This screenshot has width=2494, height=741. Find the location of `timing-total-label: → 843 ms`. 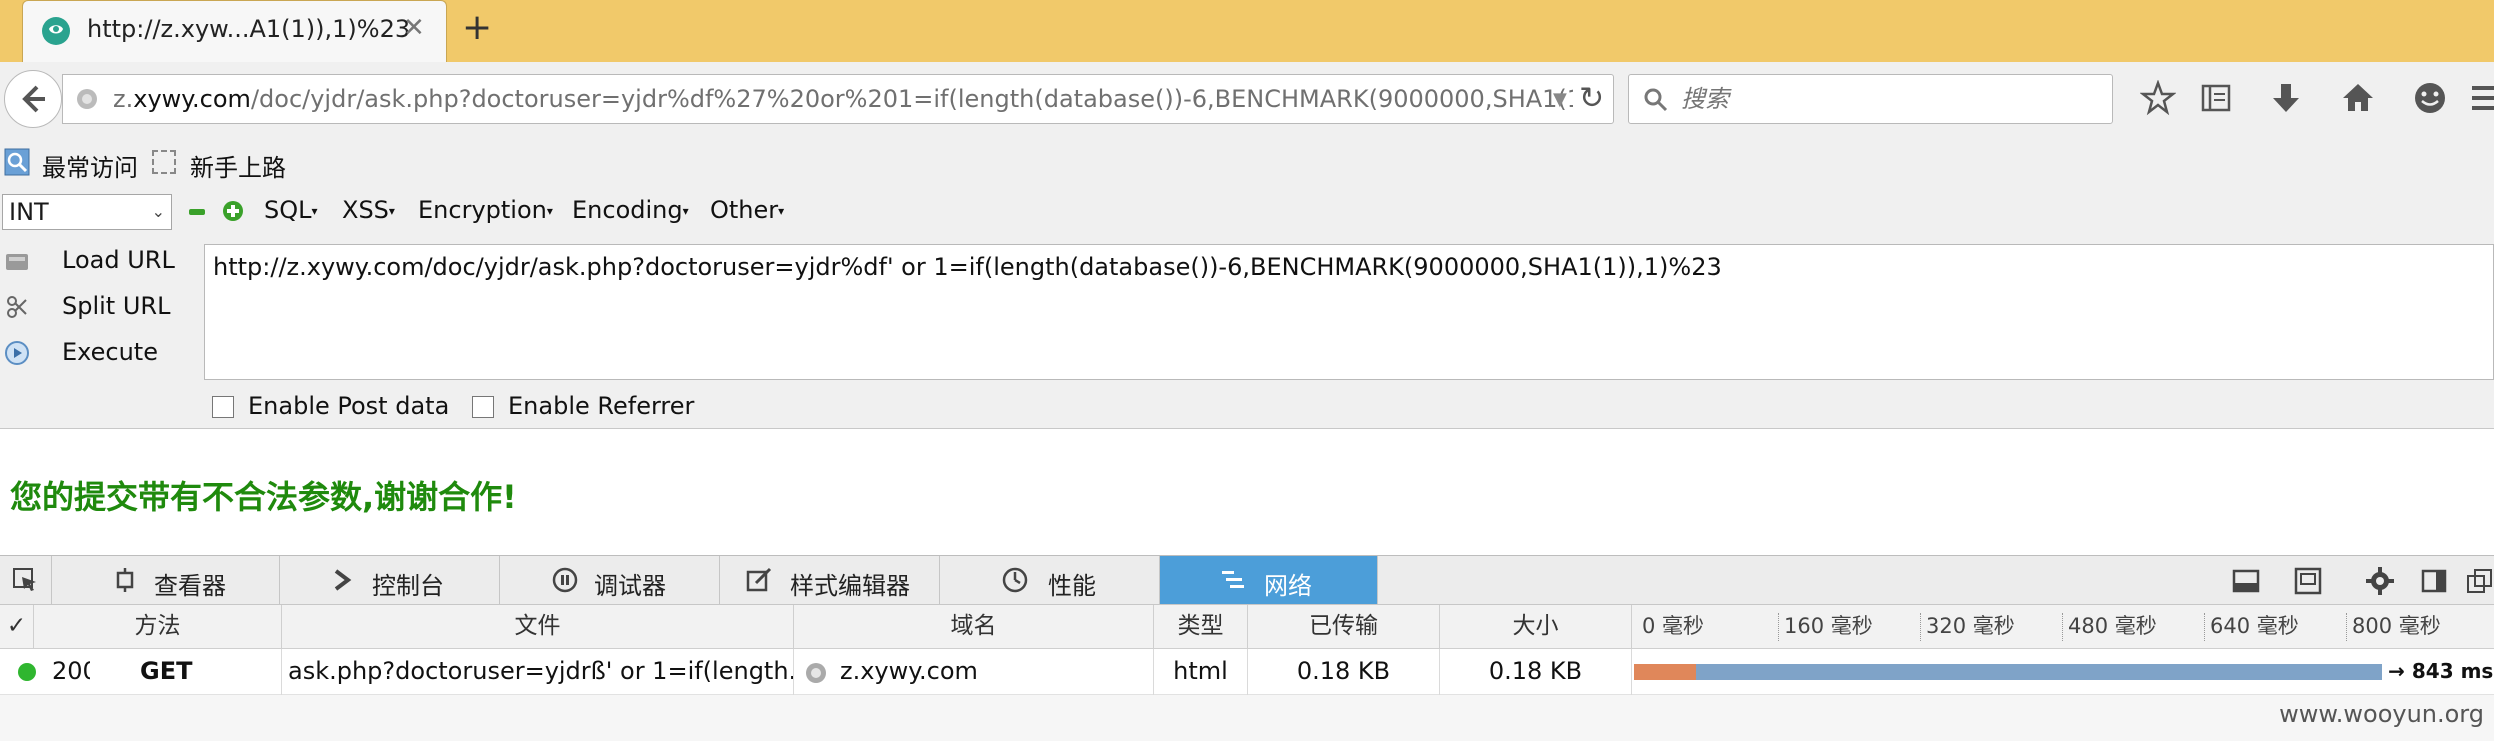

timing-total-label: → 843 ms is located at coordinates (2441, 671).